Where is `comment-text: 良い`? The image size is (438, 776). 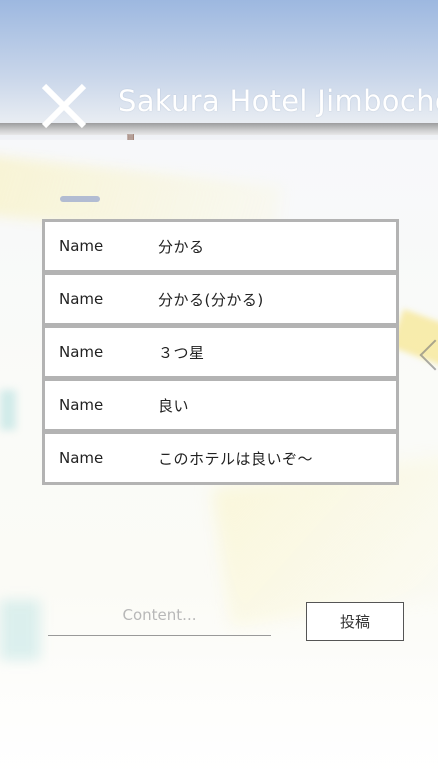 comment-text: 良い is located at coordinates (174, 406).